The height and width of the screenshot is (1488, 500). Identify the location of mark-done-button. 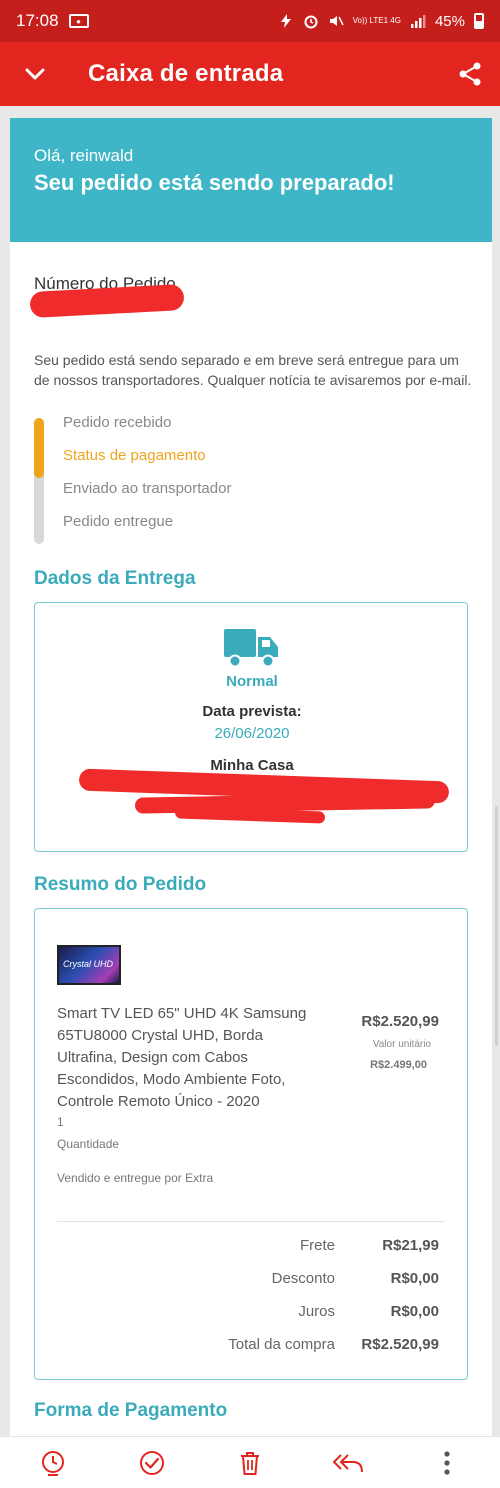
(152, 1463).